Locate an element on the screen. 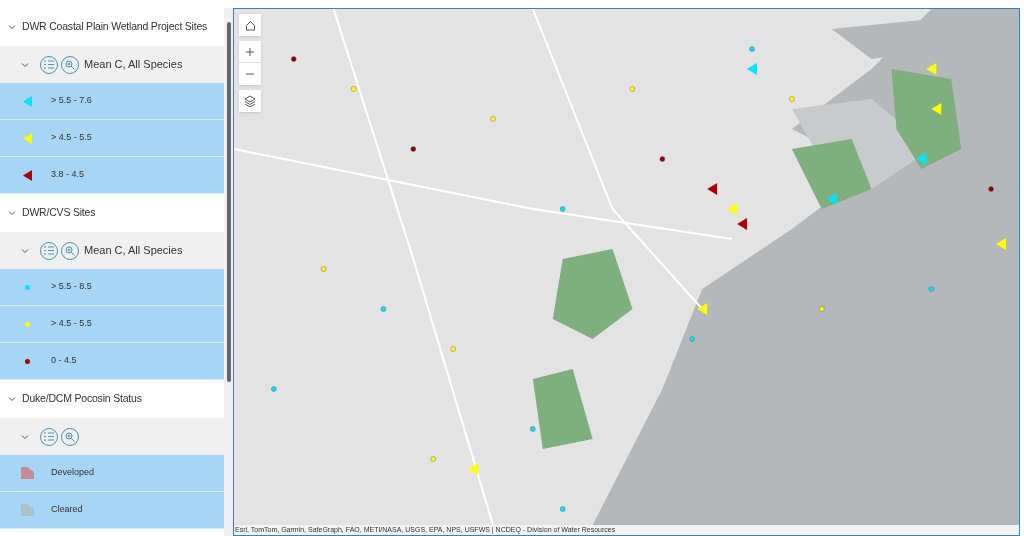 The image size is (1024, 536). layer-title: DWR/CVS Sites is located at coordinates (59, 213).